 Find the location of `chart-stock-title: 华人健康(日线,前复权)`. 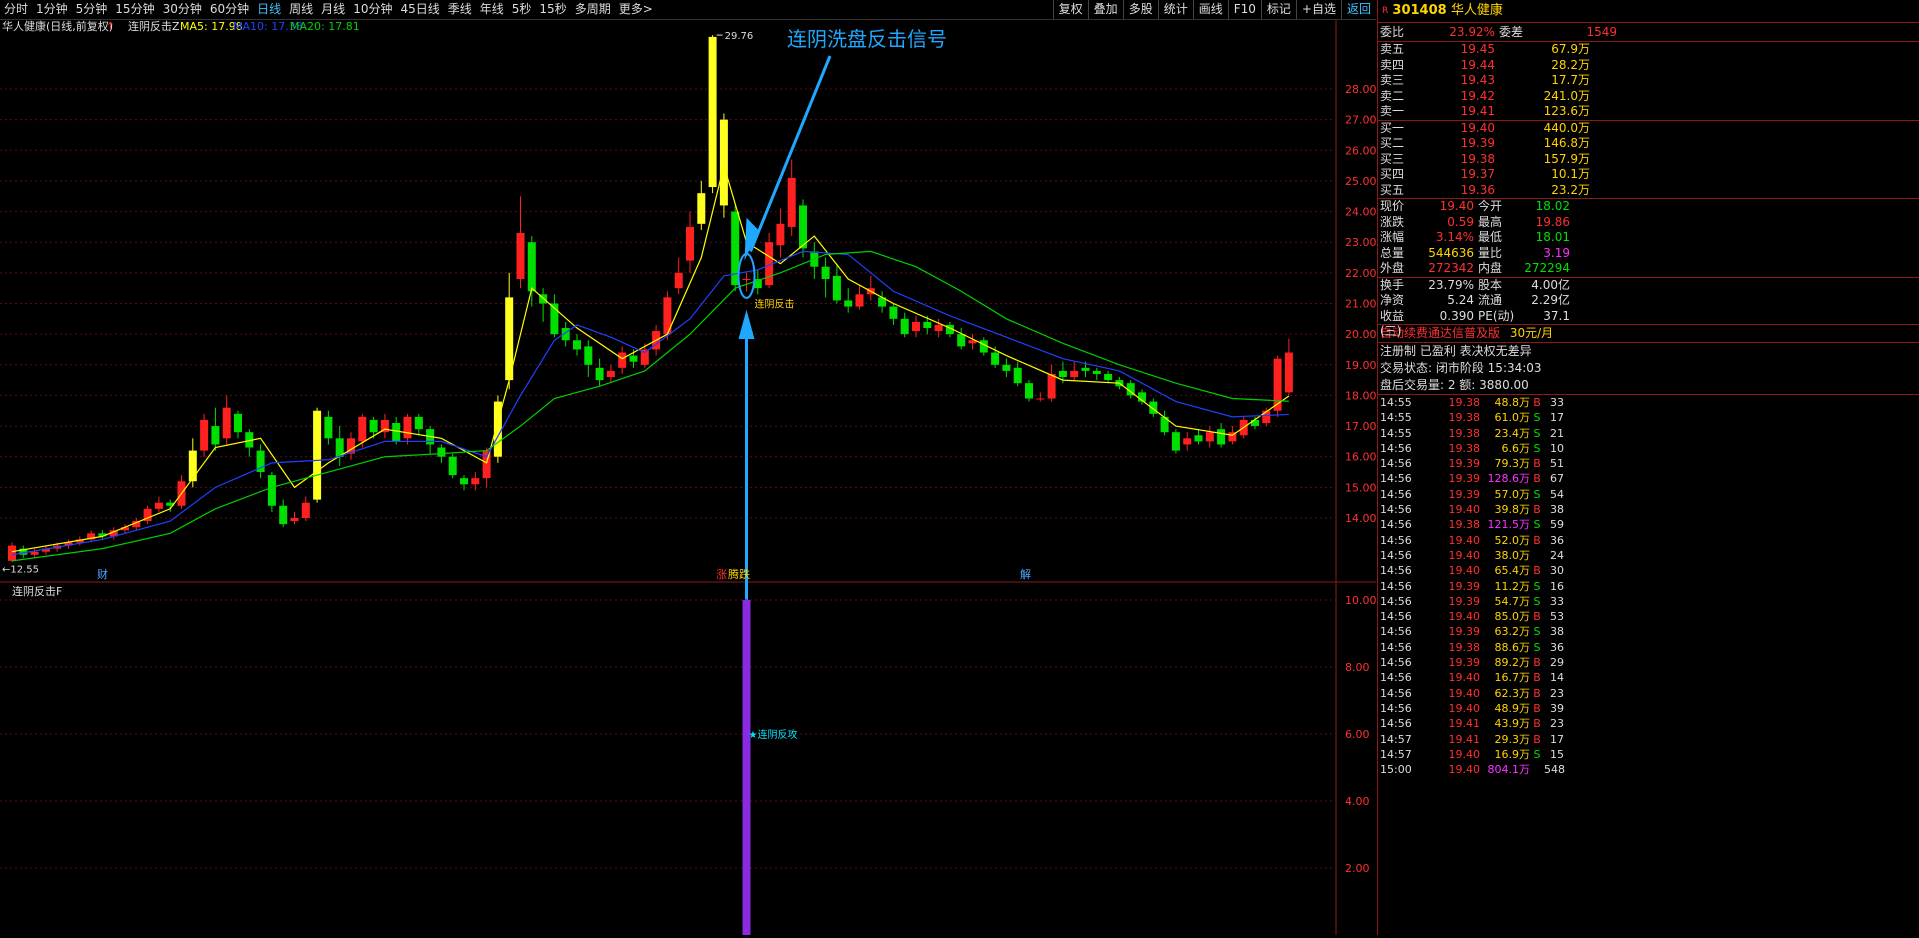

chart-stock-title: 华人健康(日线,前复权) is located at coordinates (57, 26).